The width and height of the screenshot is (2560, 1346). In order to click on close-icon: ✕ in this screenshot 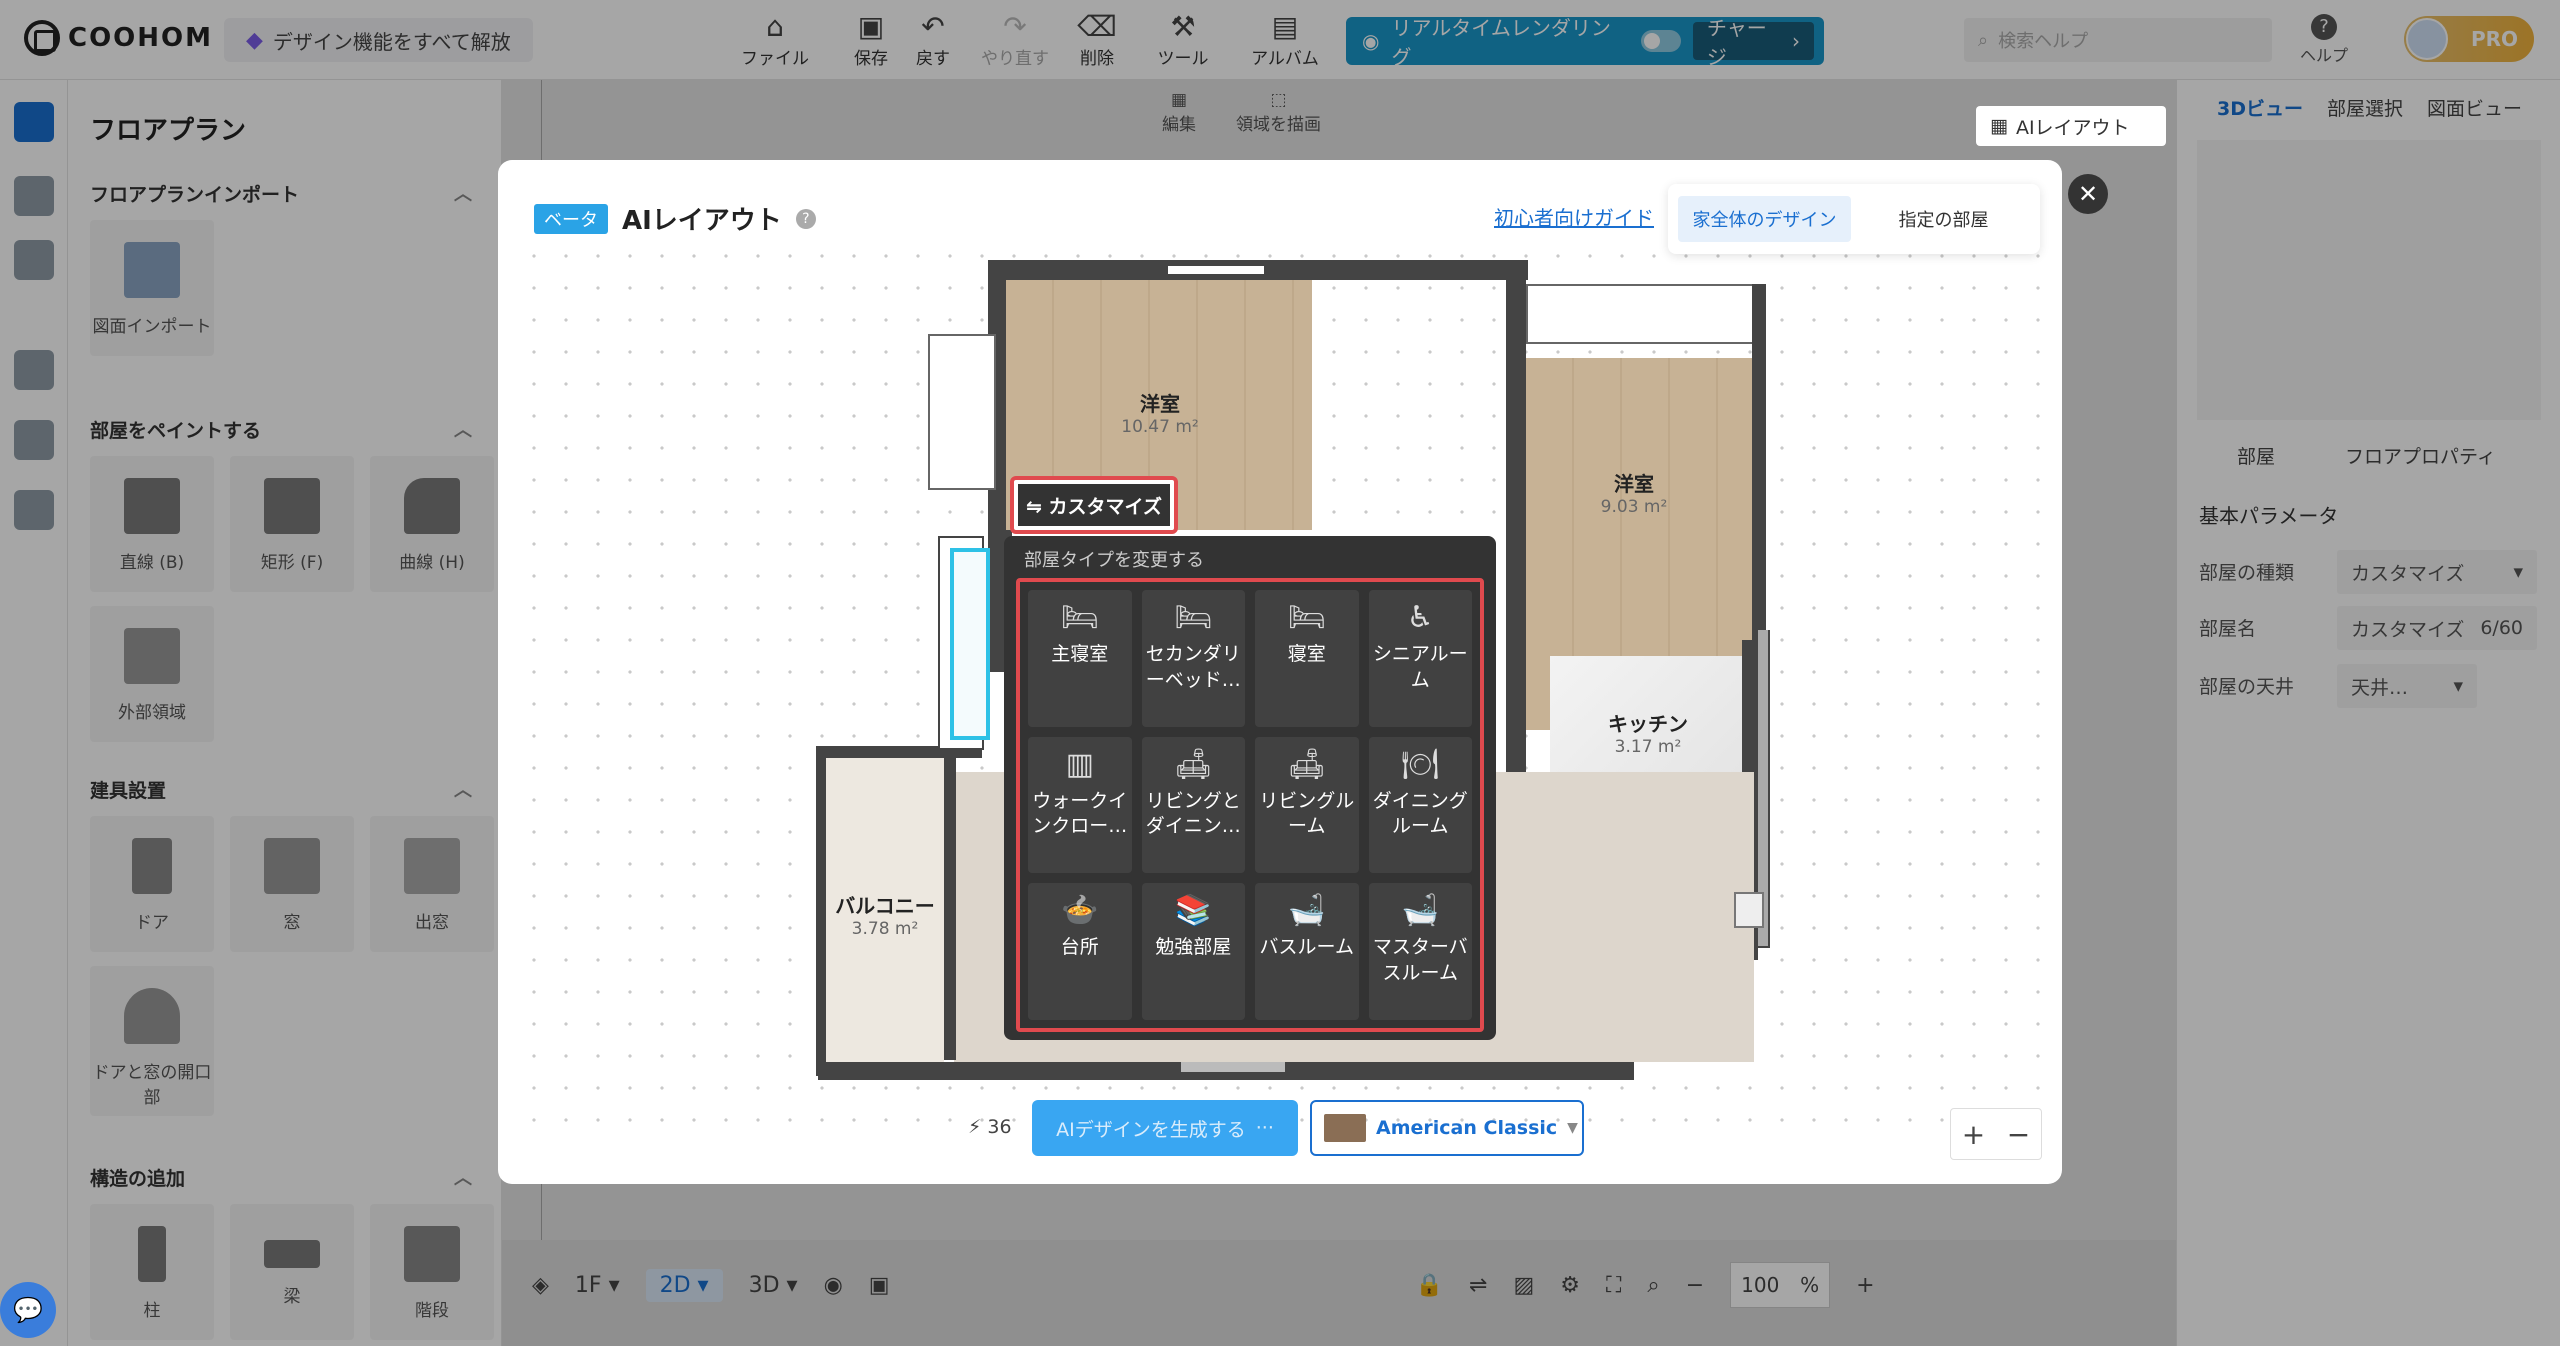, I will do `click(2088, 194)`.